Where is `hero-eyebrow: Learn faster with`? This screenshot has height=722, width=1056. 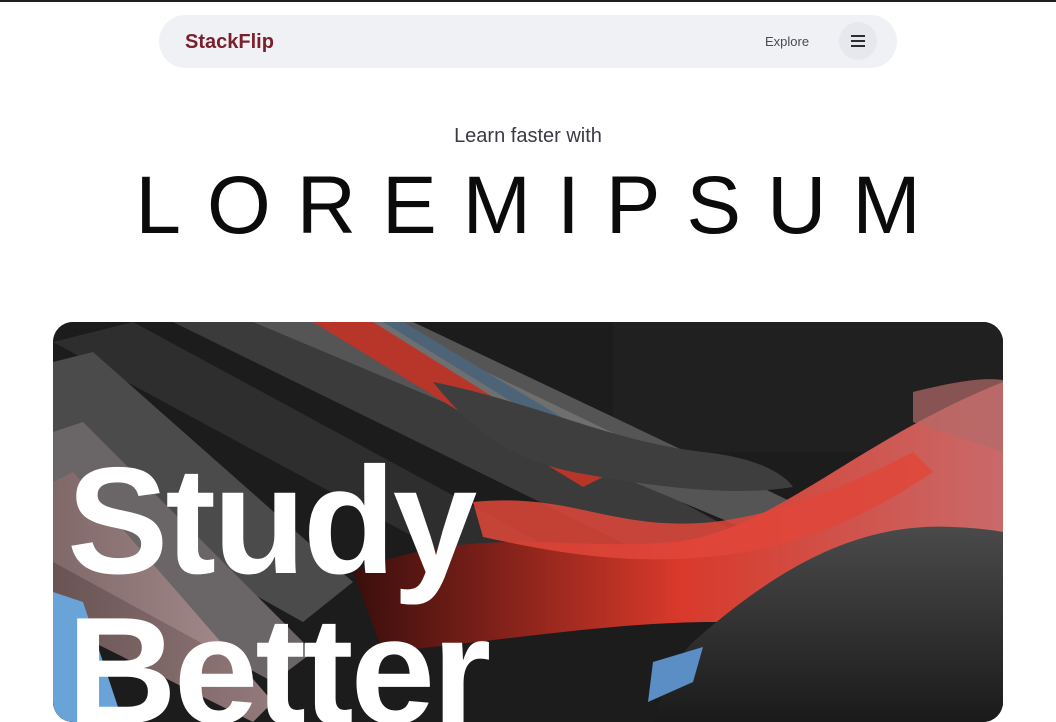 hero-eyebrow: Learn faster with is located at coordinates (528, 136).